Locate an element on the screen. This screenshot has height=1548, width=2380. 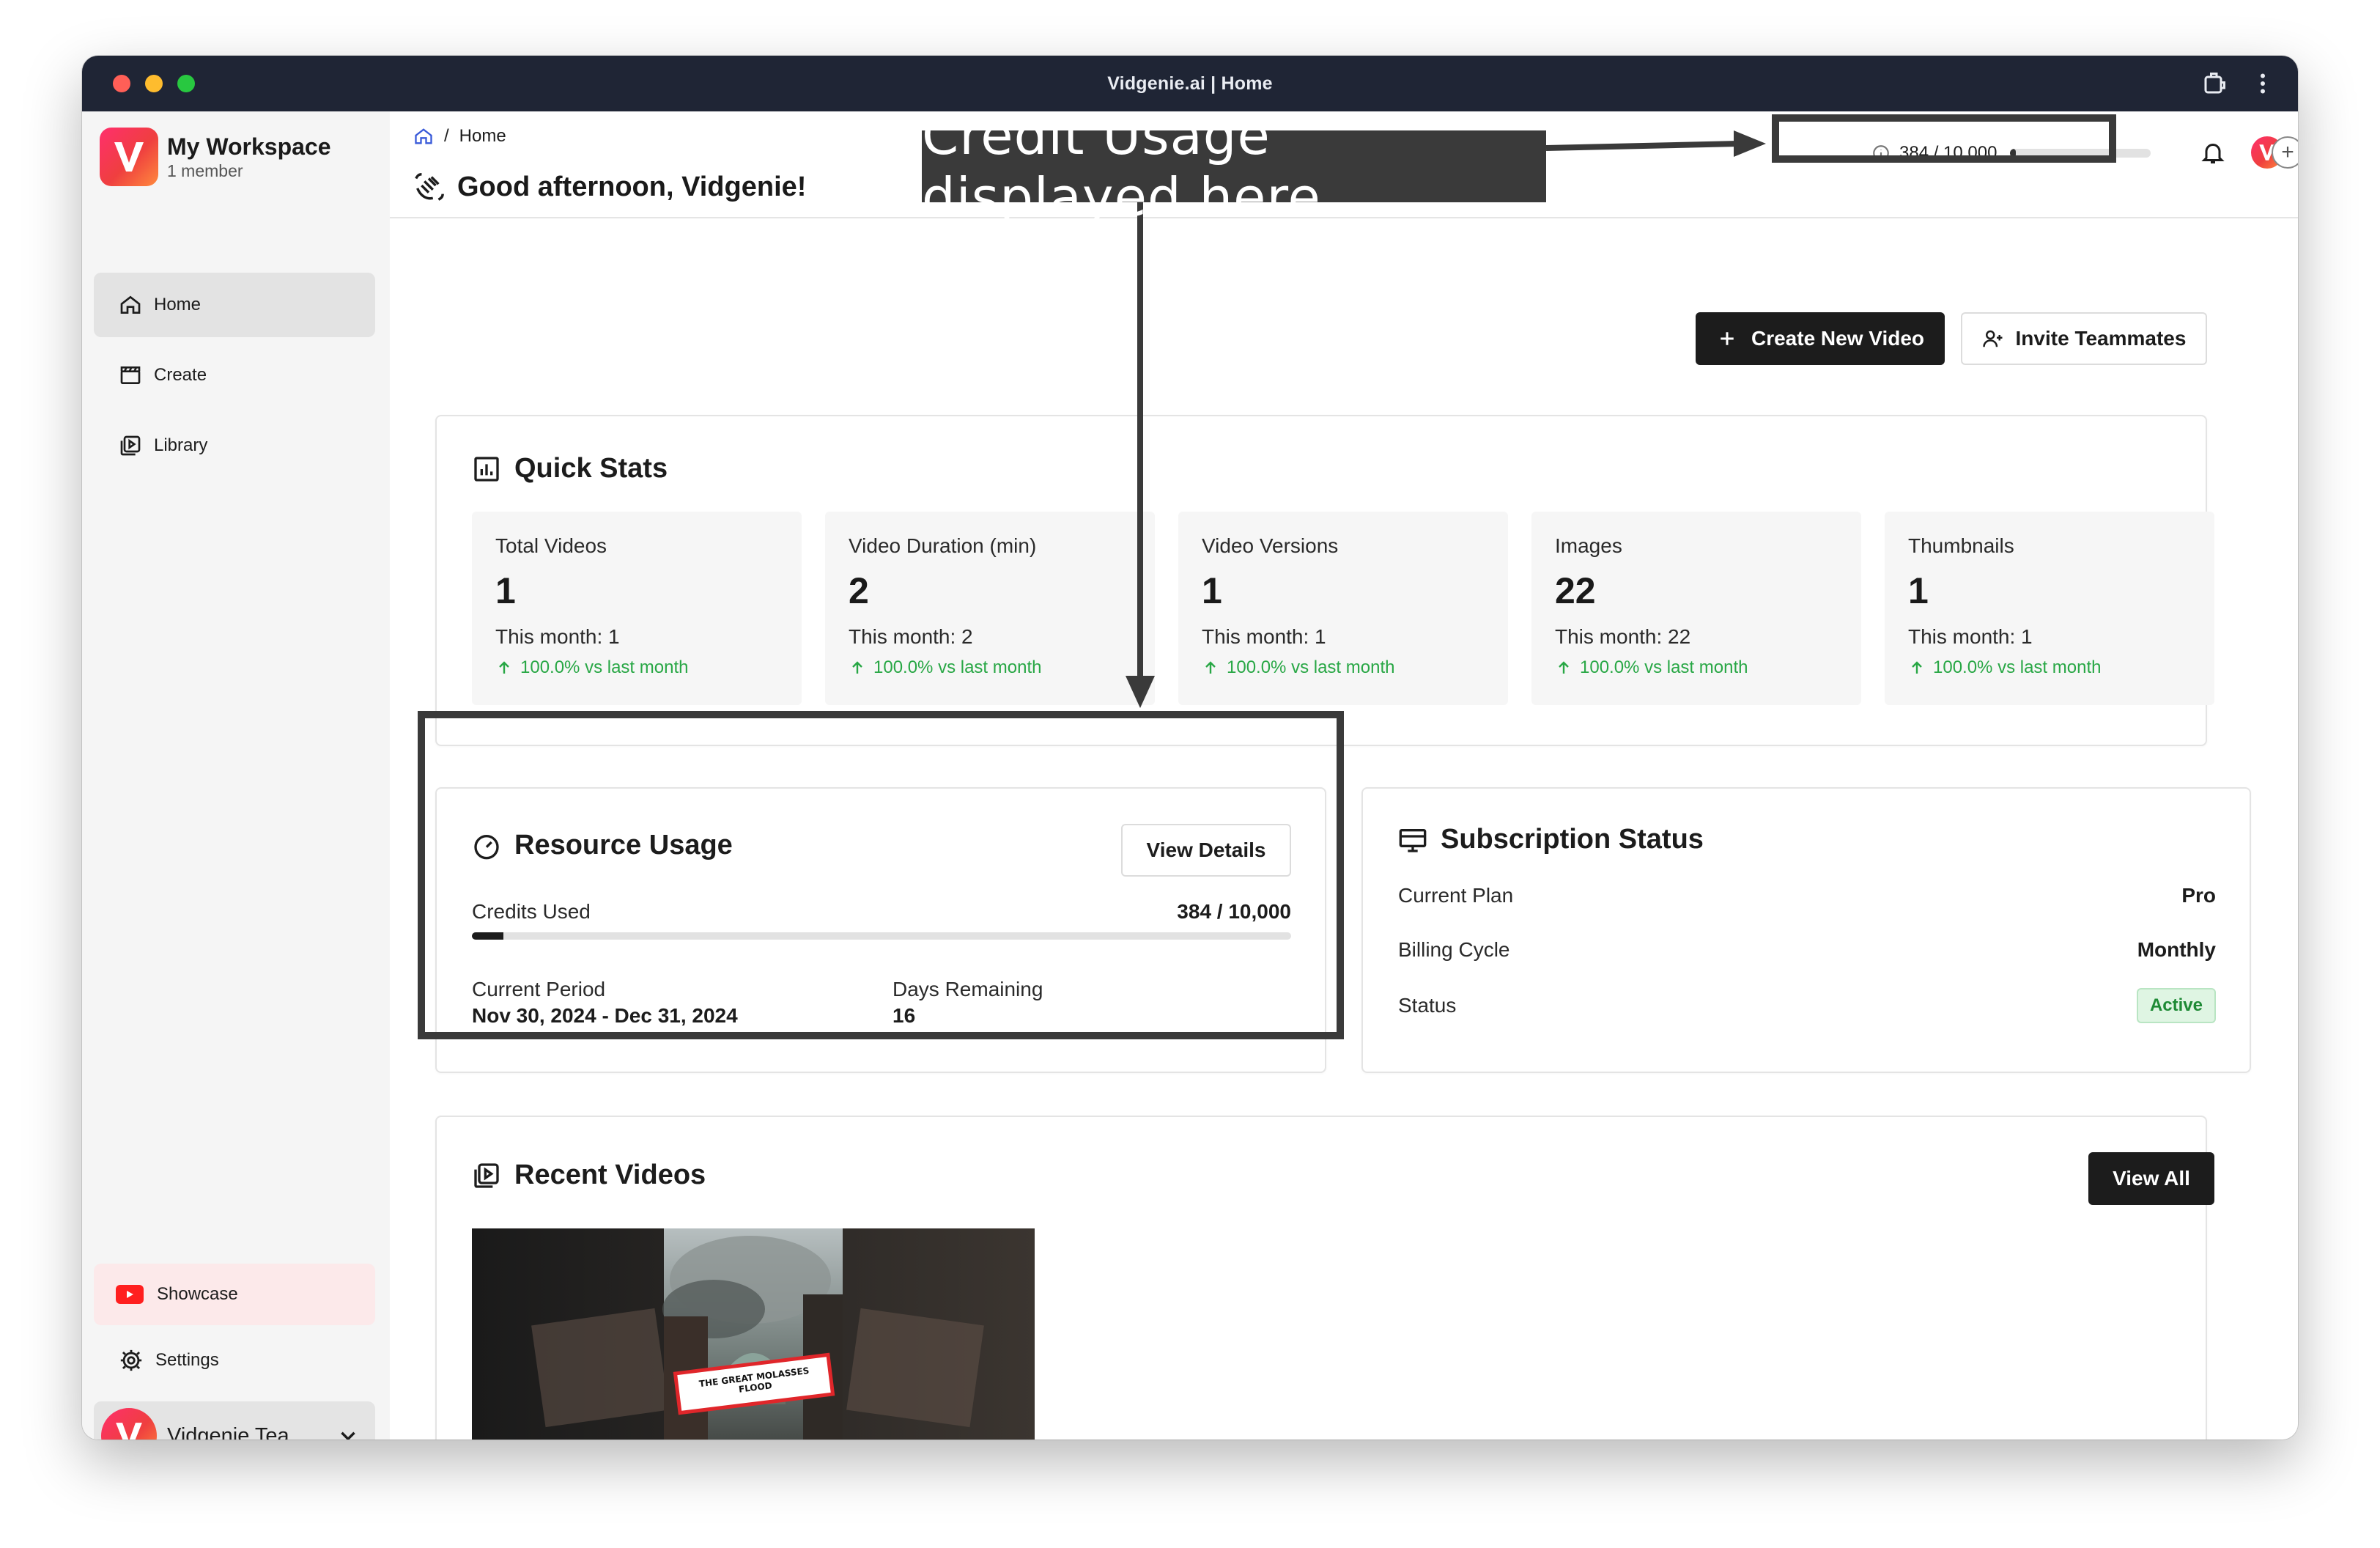
sidebar-item-create: Create is located at coordinates (235, 375).